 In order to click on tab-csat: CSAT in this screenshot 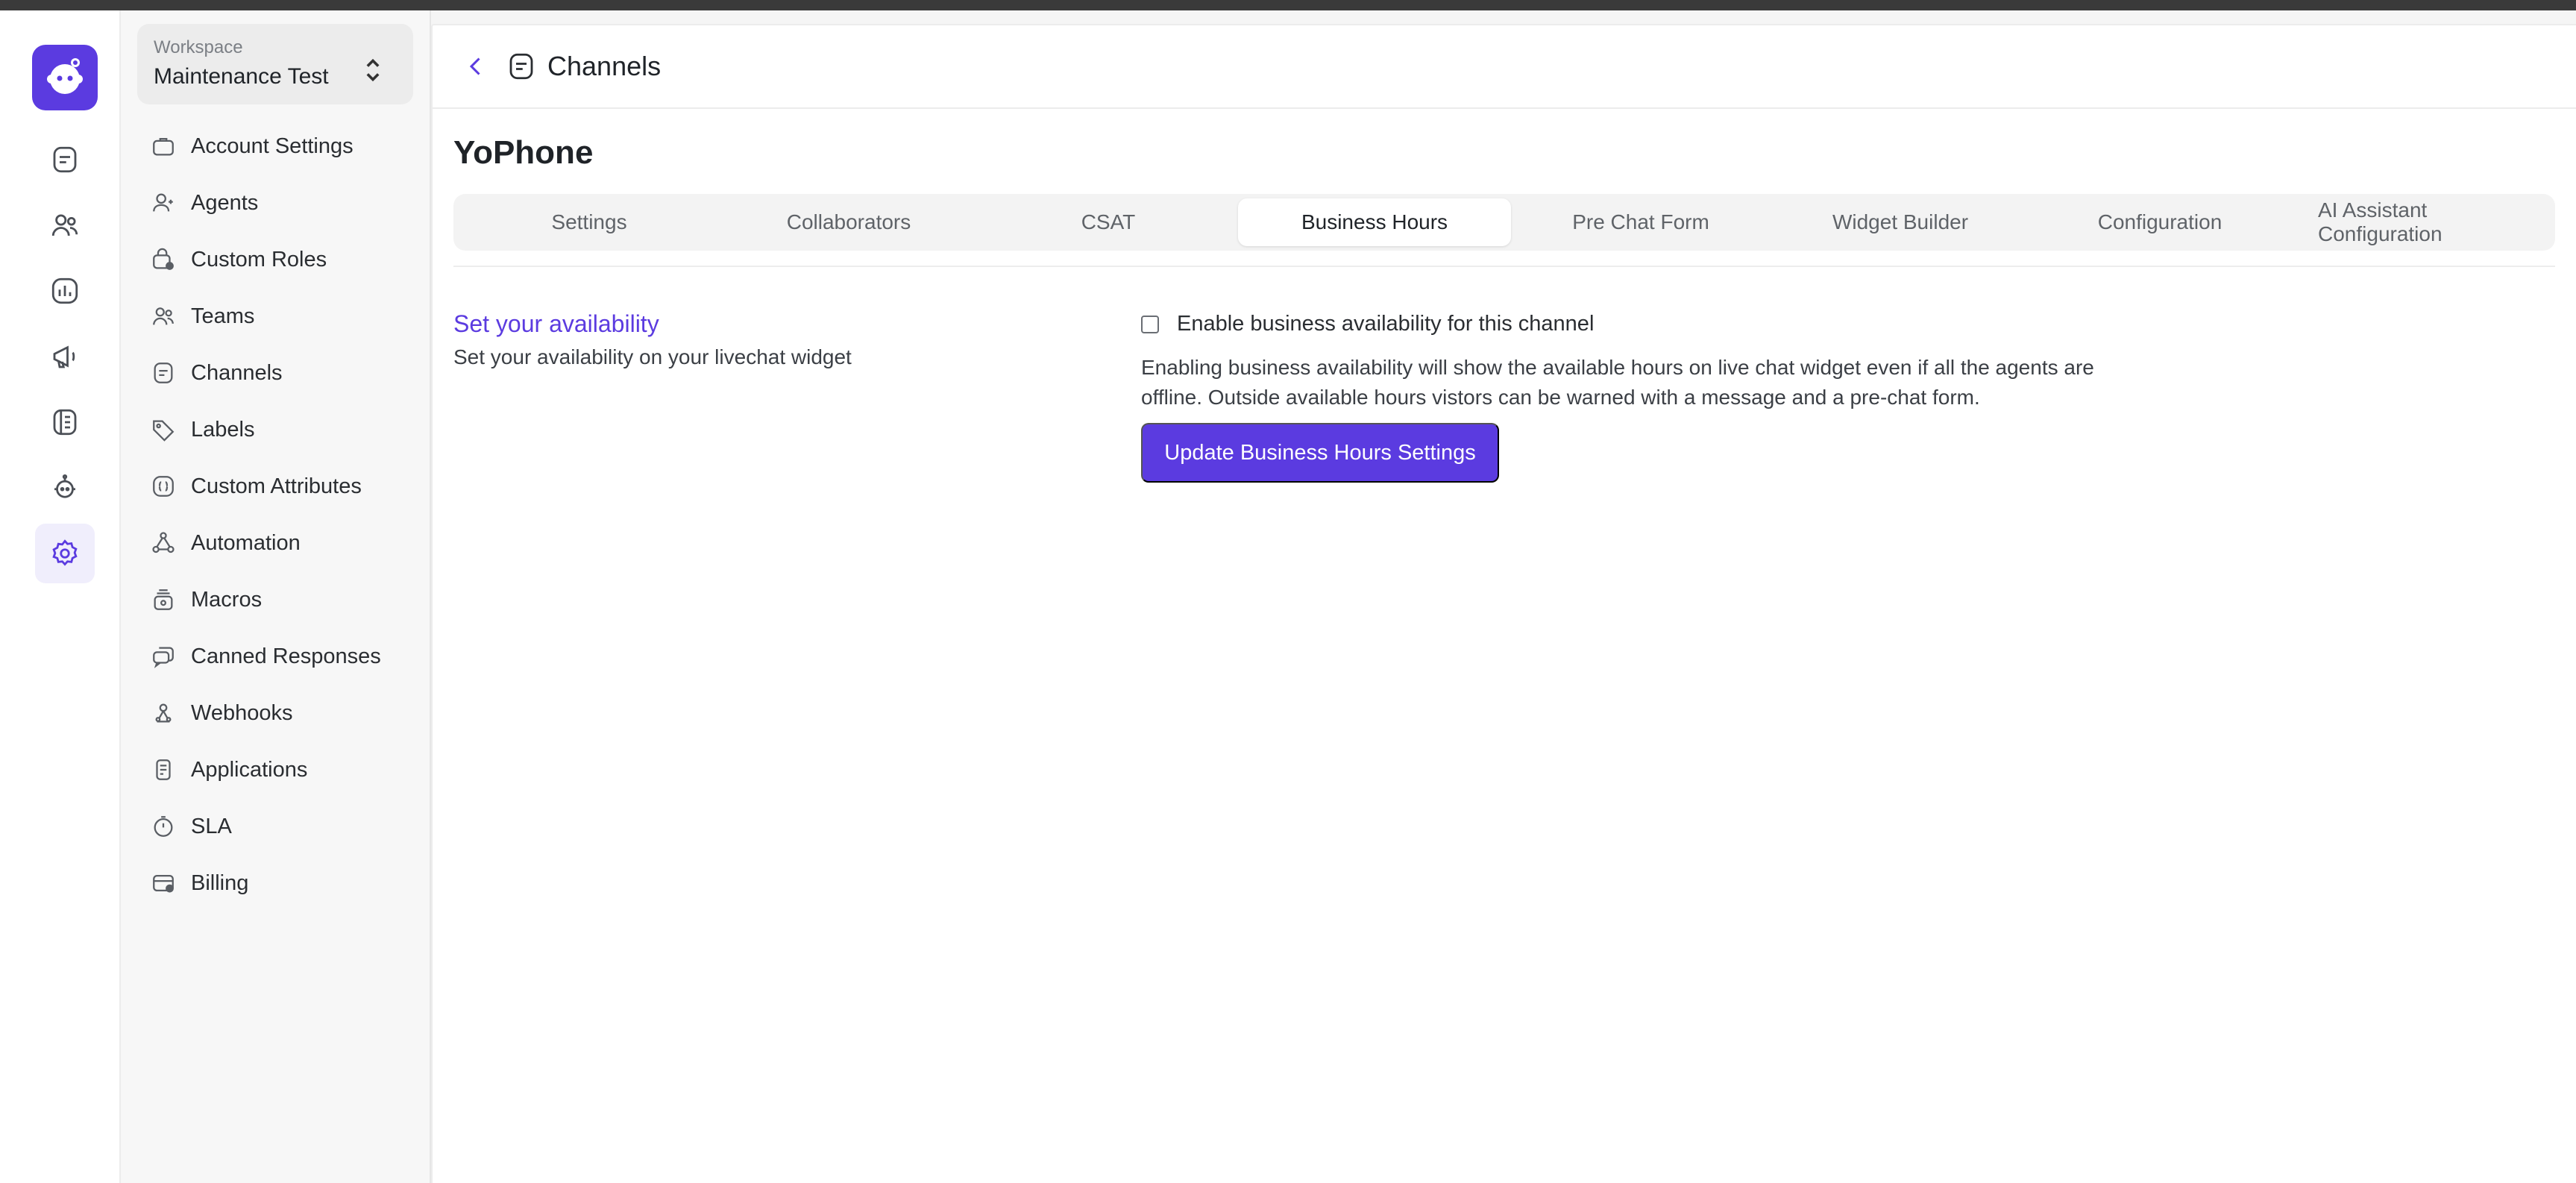, I will do `click(1108, 222)`.